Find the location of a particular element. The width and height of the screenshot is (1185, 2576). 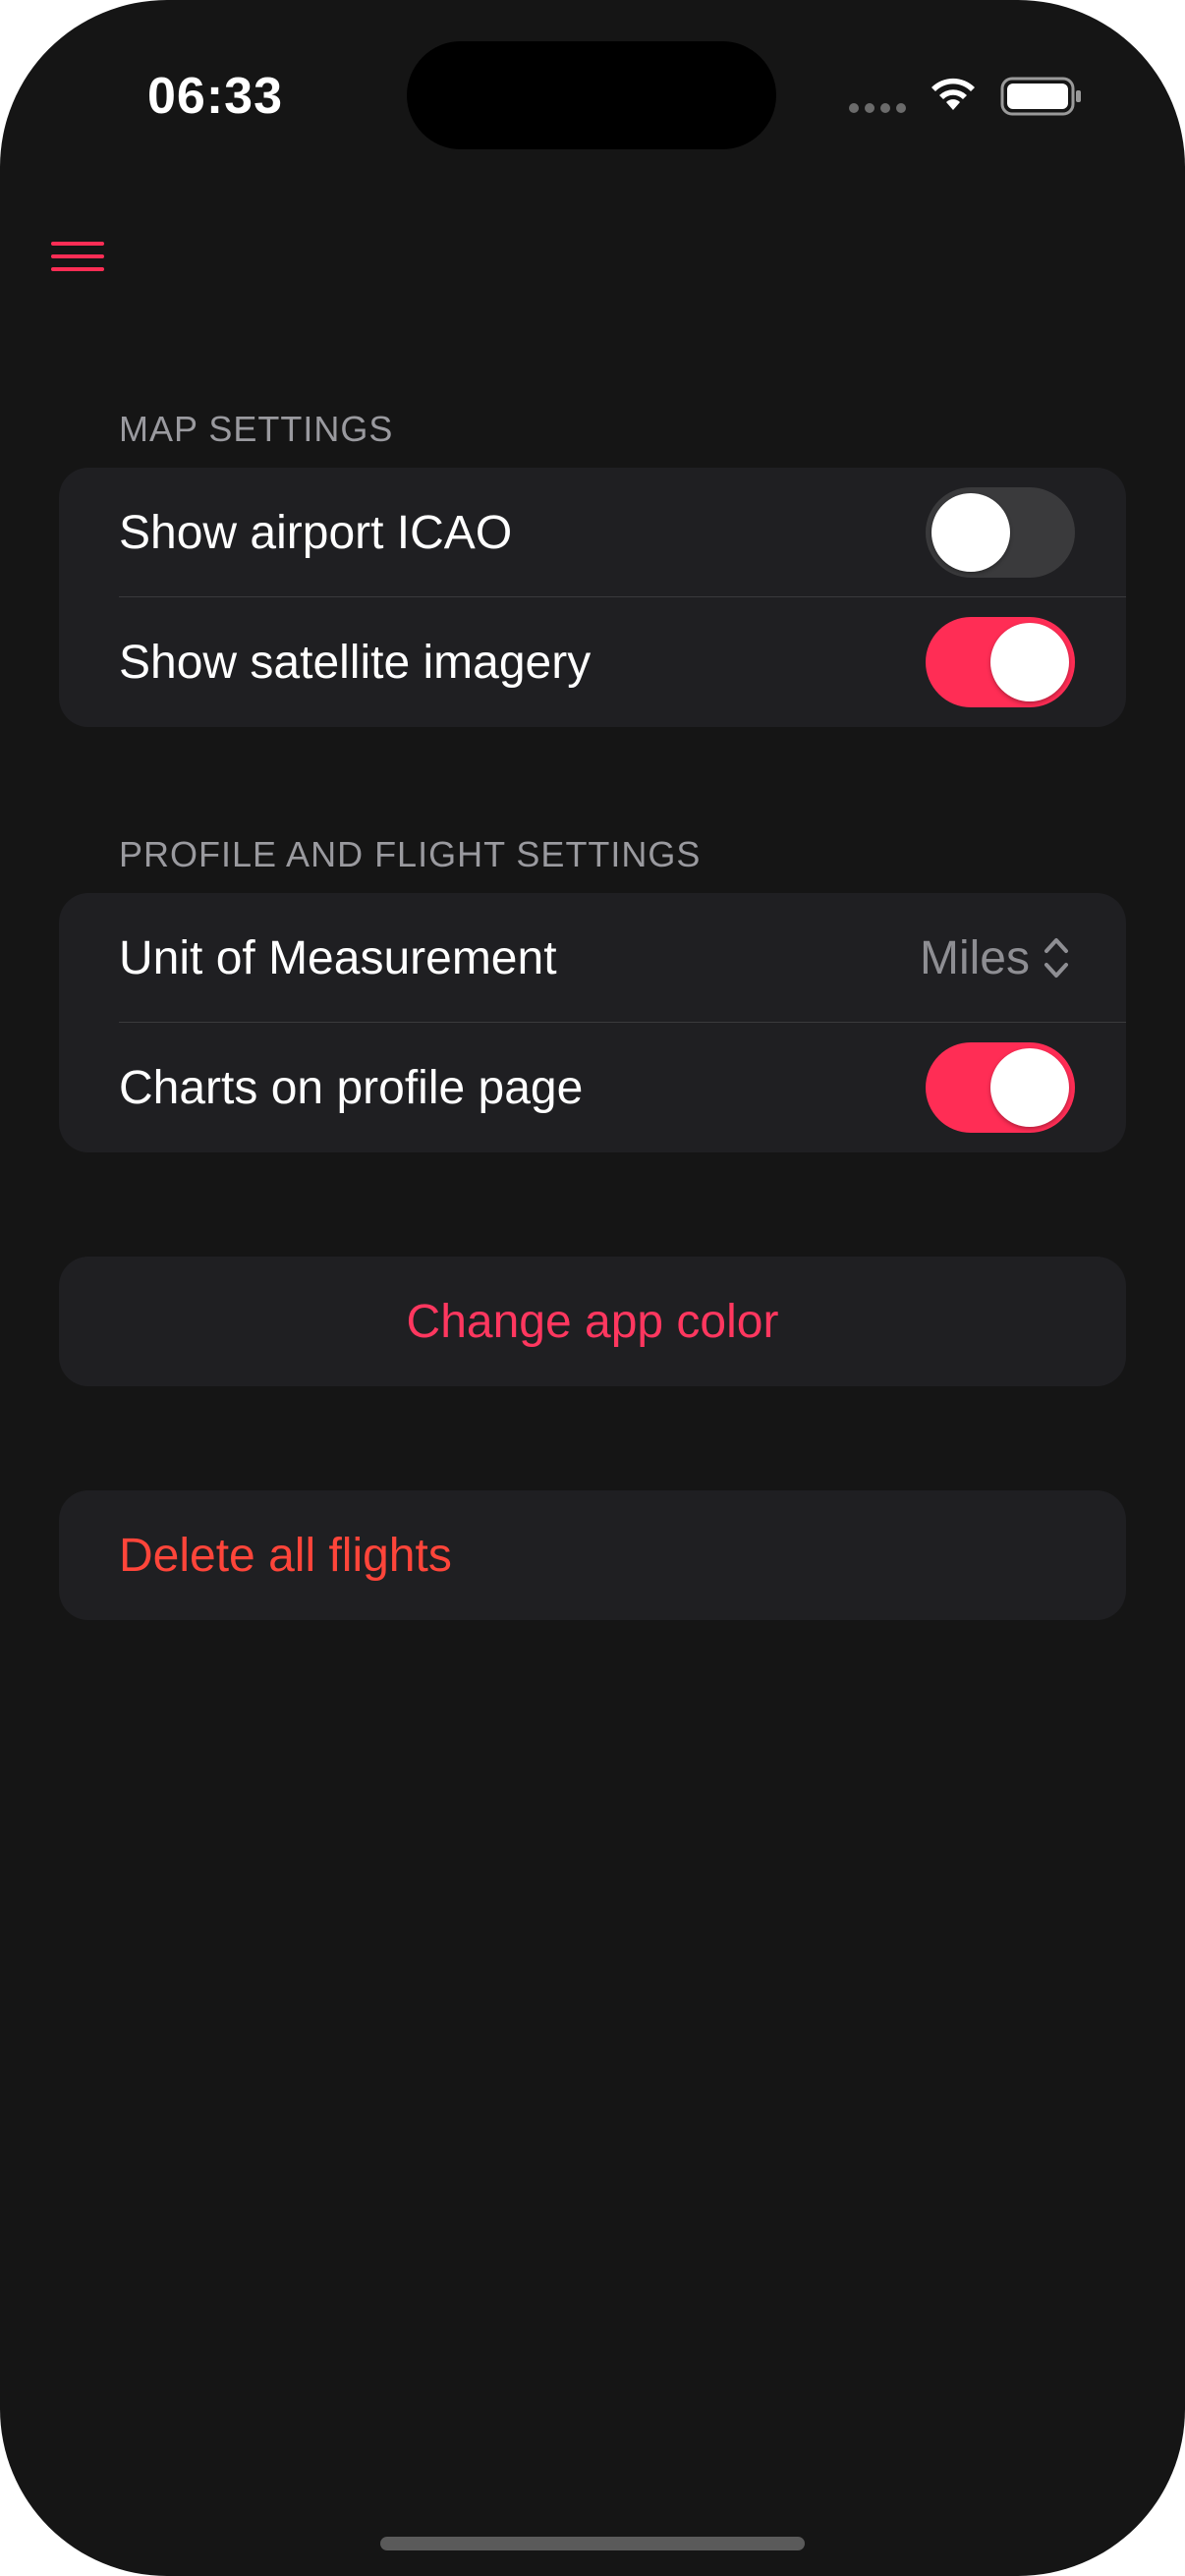

change-app-color-button: Change app color is located at coordinates (592, 1321).